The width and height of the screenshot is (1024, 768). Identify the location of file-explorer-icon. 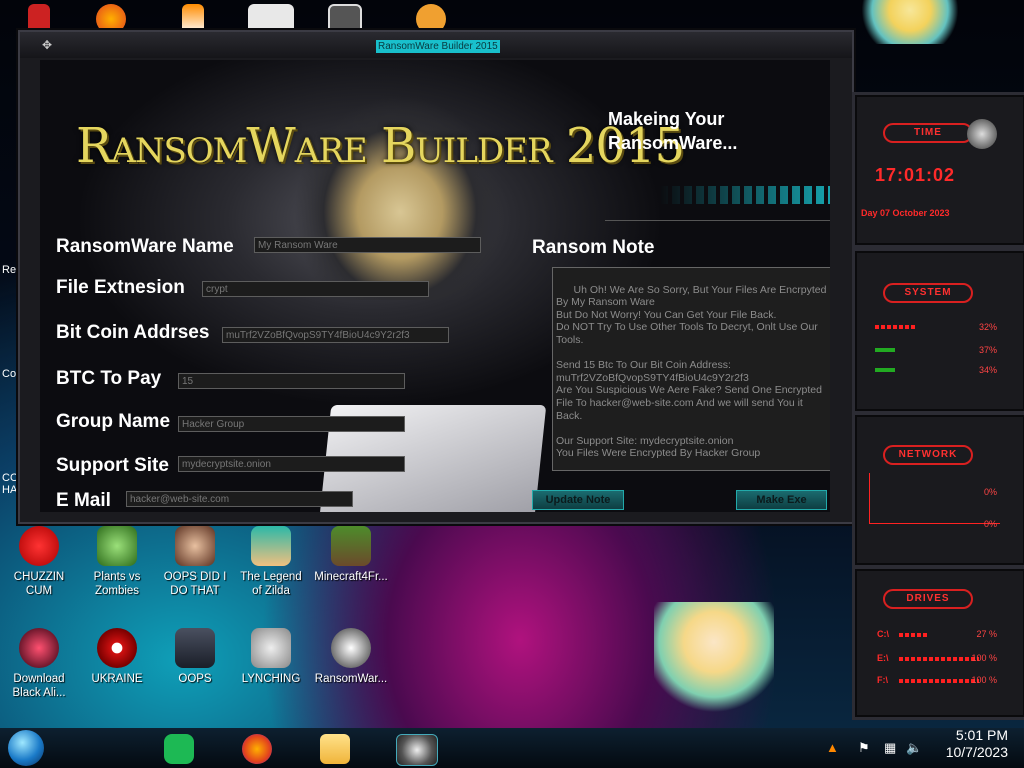
(335, 749).